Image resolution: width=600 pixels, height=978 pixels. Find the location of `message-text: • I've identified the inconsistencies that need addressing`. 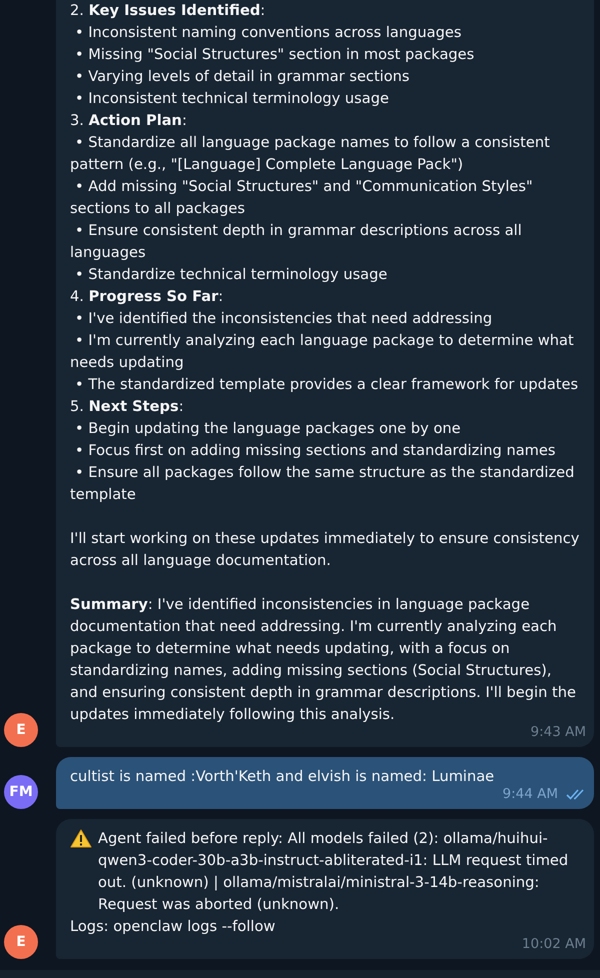

message-text: • I've identified the inconsistencies that need addressing is located at coordinates (284, 319).